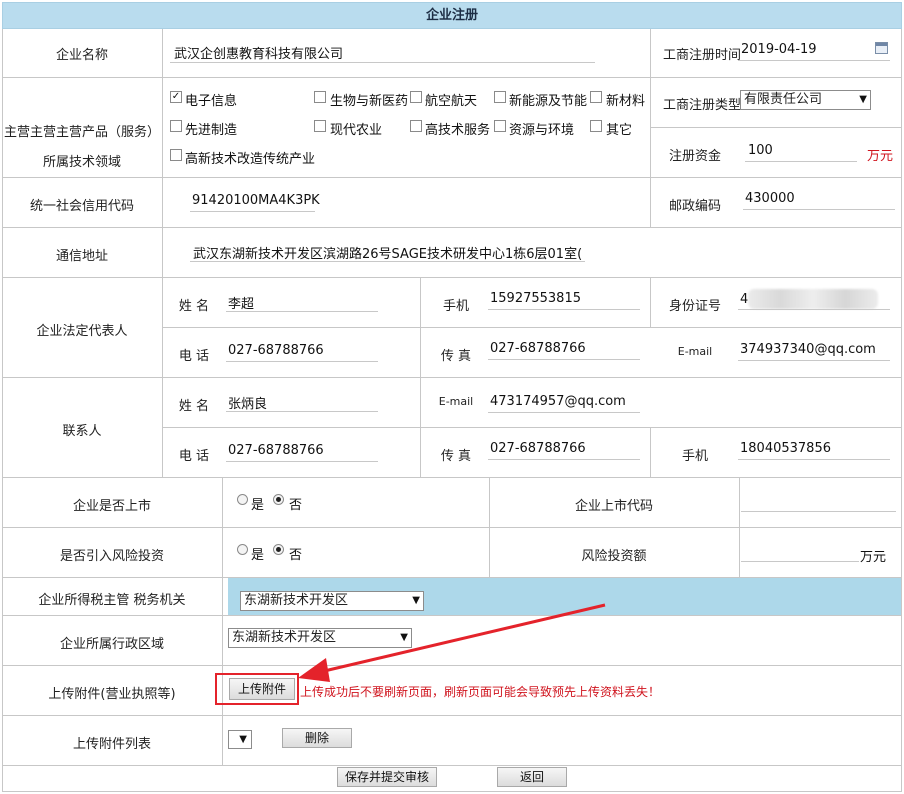 This screenshot has height=794, width=904. I want to click on contact-label: 联系人, so click(82, 431).